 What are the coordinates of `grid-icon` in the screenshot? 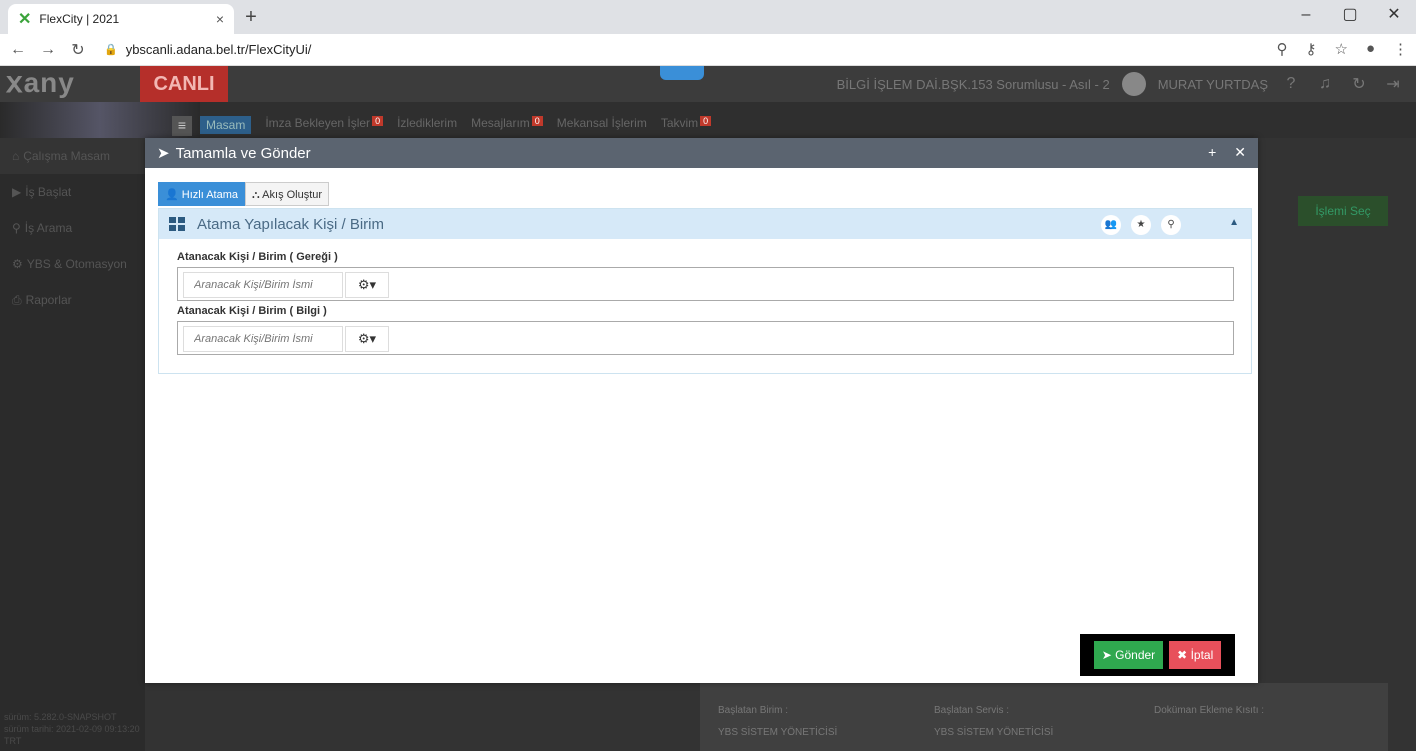 It's located at (177, 224).